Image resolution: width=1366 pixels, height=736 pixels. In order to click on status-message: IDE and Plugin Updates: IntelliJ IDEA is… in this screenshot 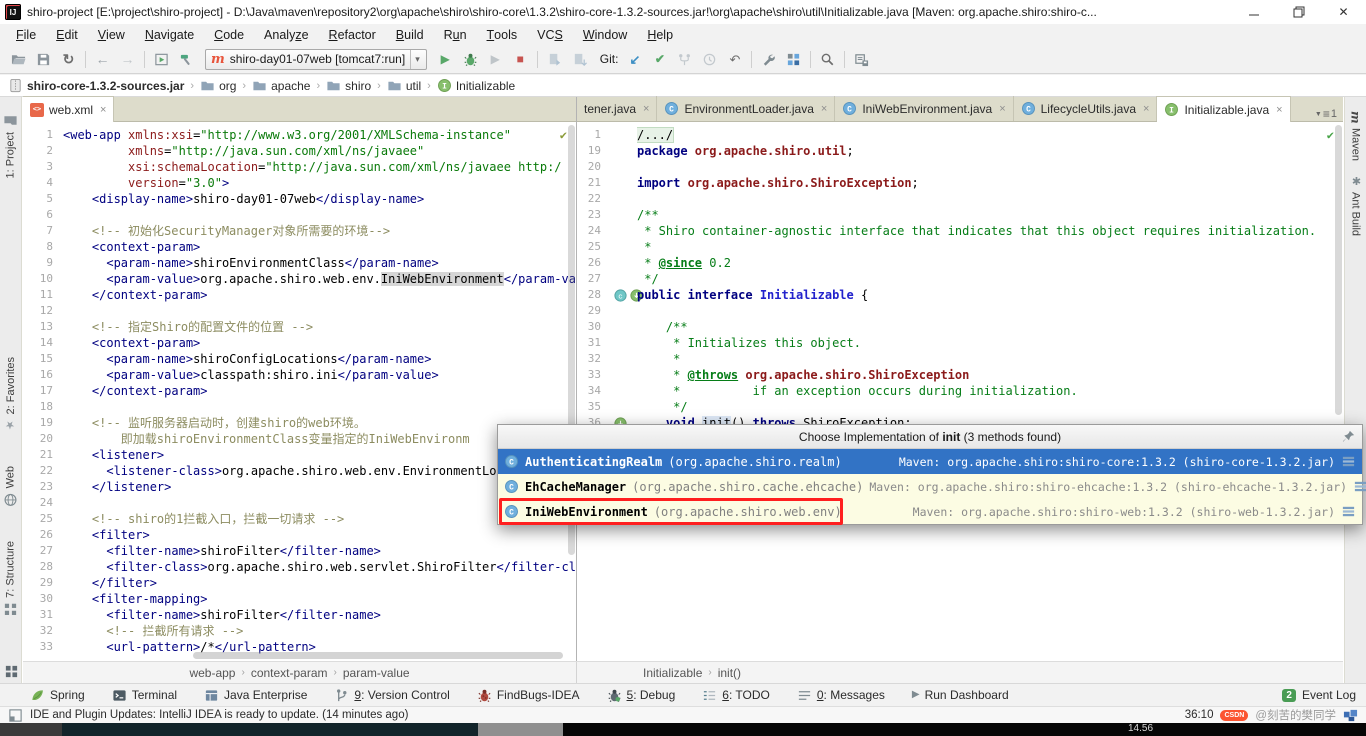, I will do `click(219, 715)`.